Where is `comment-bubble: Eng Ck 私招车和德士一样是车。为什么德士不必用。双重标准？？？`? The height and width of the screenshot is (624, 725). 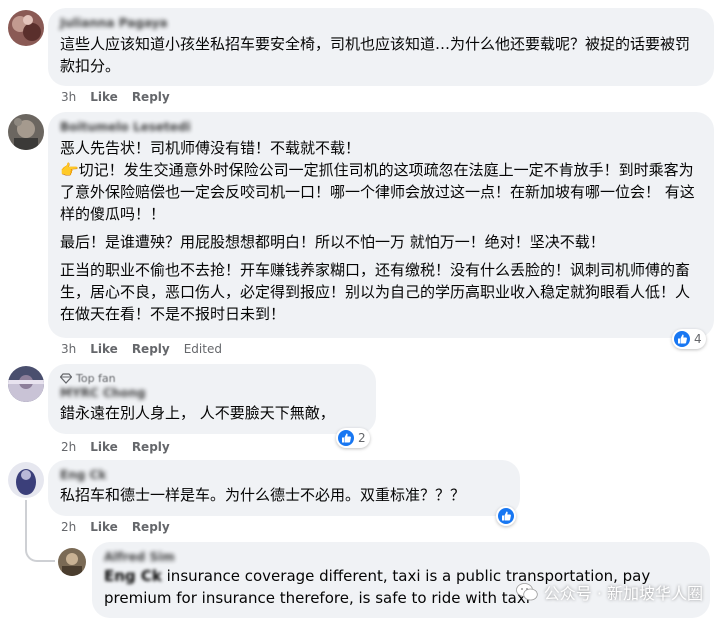
comment-bubble: Eng Ck 私招车和德士一样是车。为什么德士不必用。双重标准？？？ is located at coordinates (284, 488).